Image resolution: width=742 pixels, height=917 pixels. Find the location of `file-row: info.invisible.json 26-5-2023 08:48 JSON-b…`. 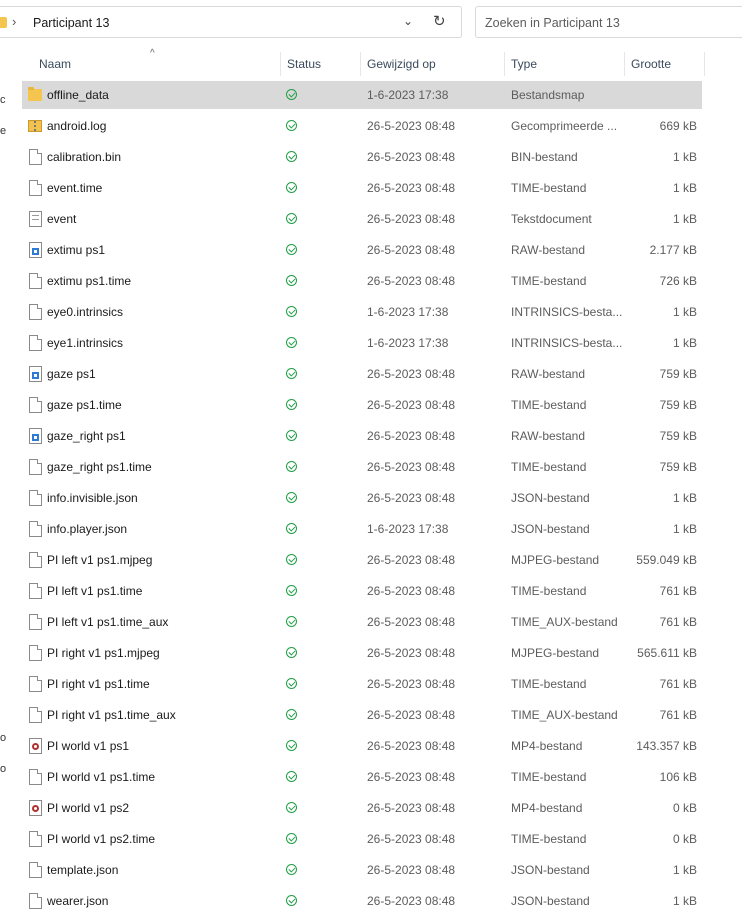

file-row: info.invisible.json 26-5-2023 08:48 JSON-b… is located at coordinates (362, 498).